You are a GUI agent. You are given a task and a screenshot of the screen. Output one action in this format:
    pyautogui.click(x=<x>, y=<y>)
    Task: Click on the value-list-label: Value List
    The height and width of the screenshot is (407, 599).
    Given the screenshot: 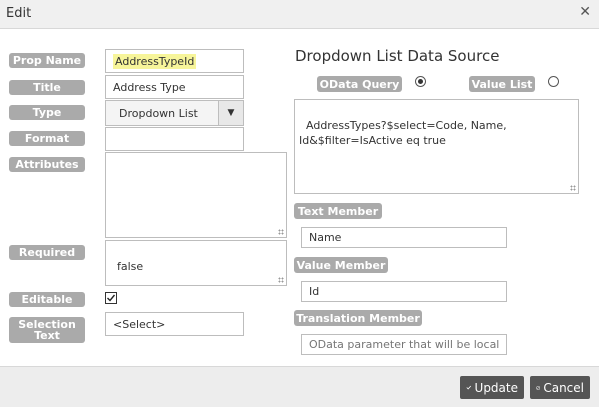 What is the action you would take?
    pyautogui.click(x=502, y=84)
    